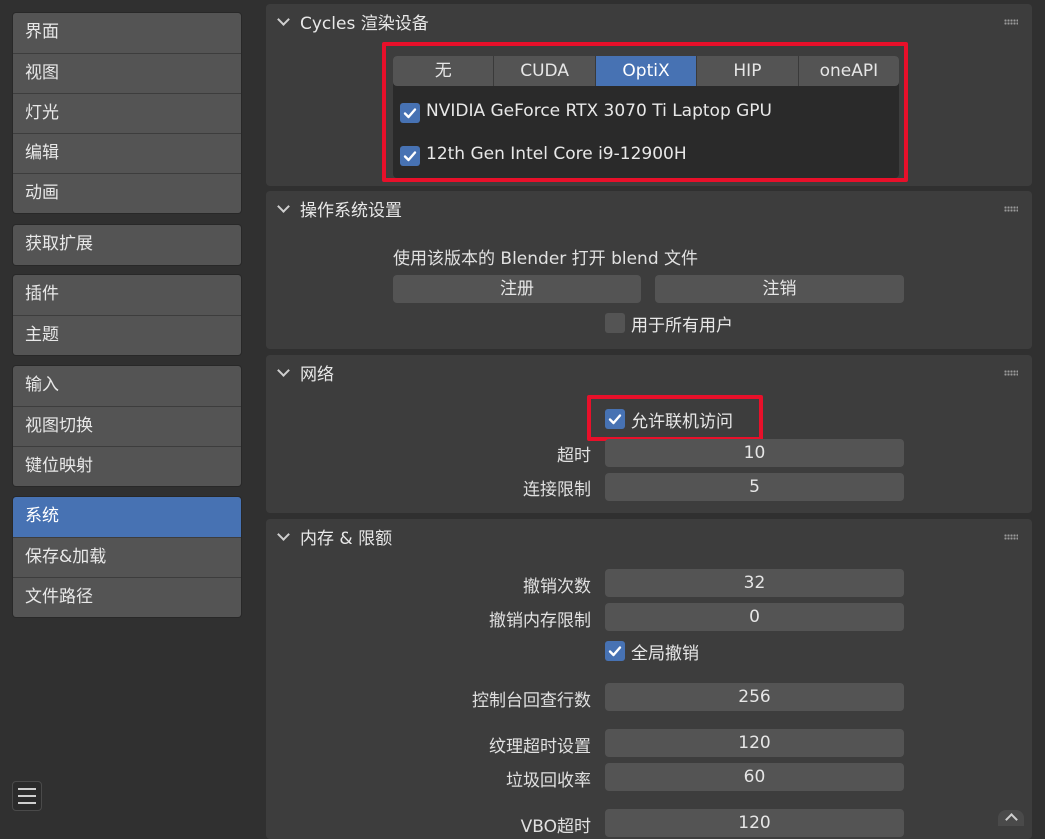  I want to click on sidebar-group-3: 插件 主题, so click(127, 315).